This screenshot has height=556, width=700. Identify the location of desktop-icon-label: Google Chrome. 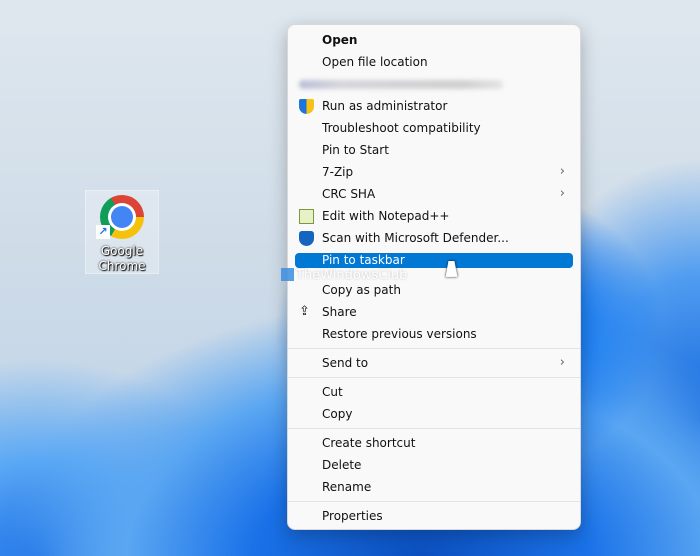
(122, 258).